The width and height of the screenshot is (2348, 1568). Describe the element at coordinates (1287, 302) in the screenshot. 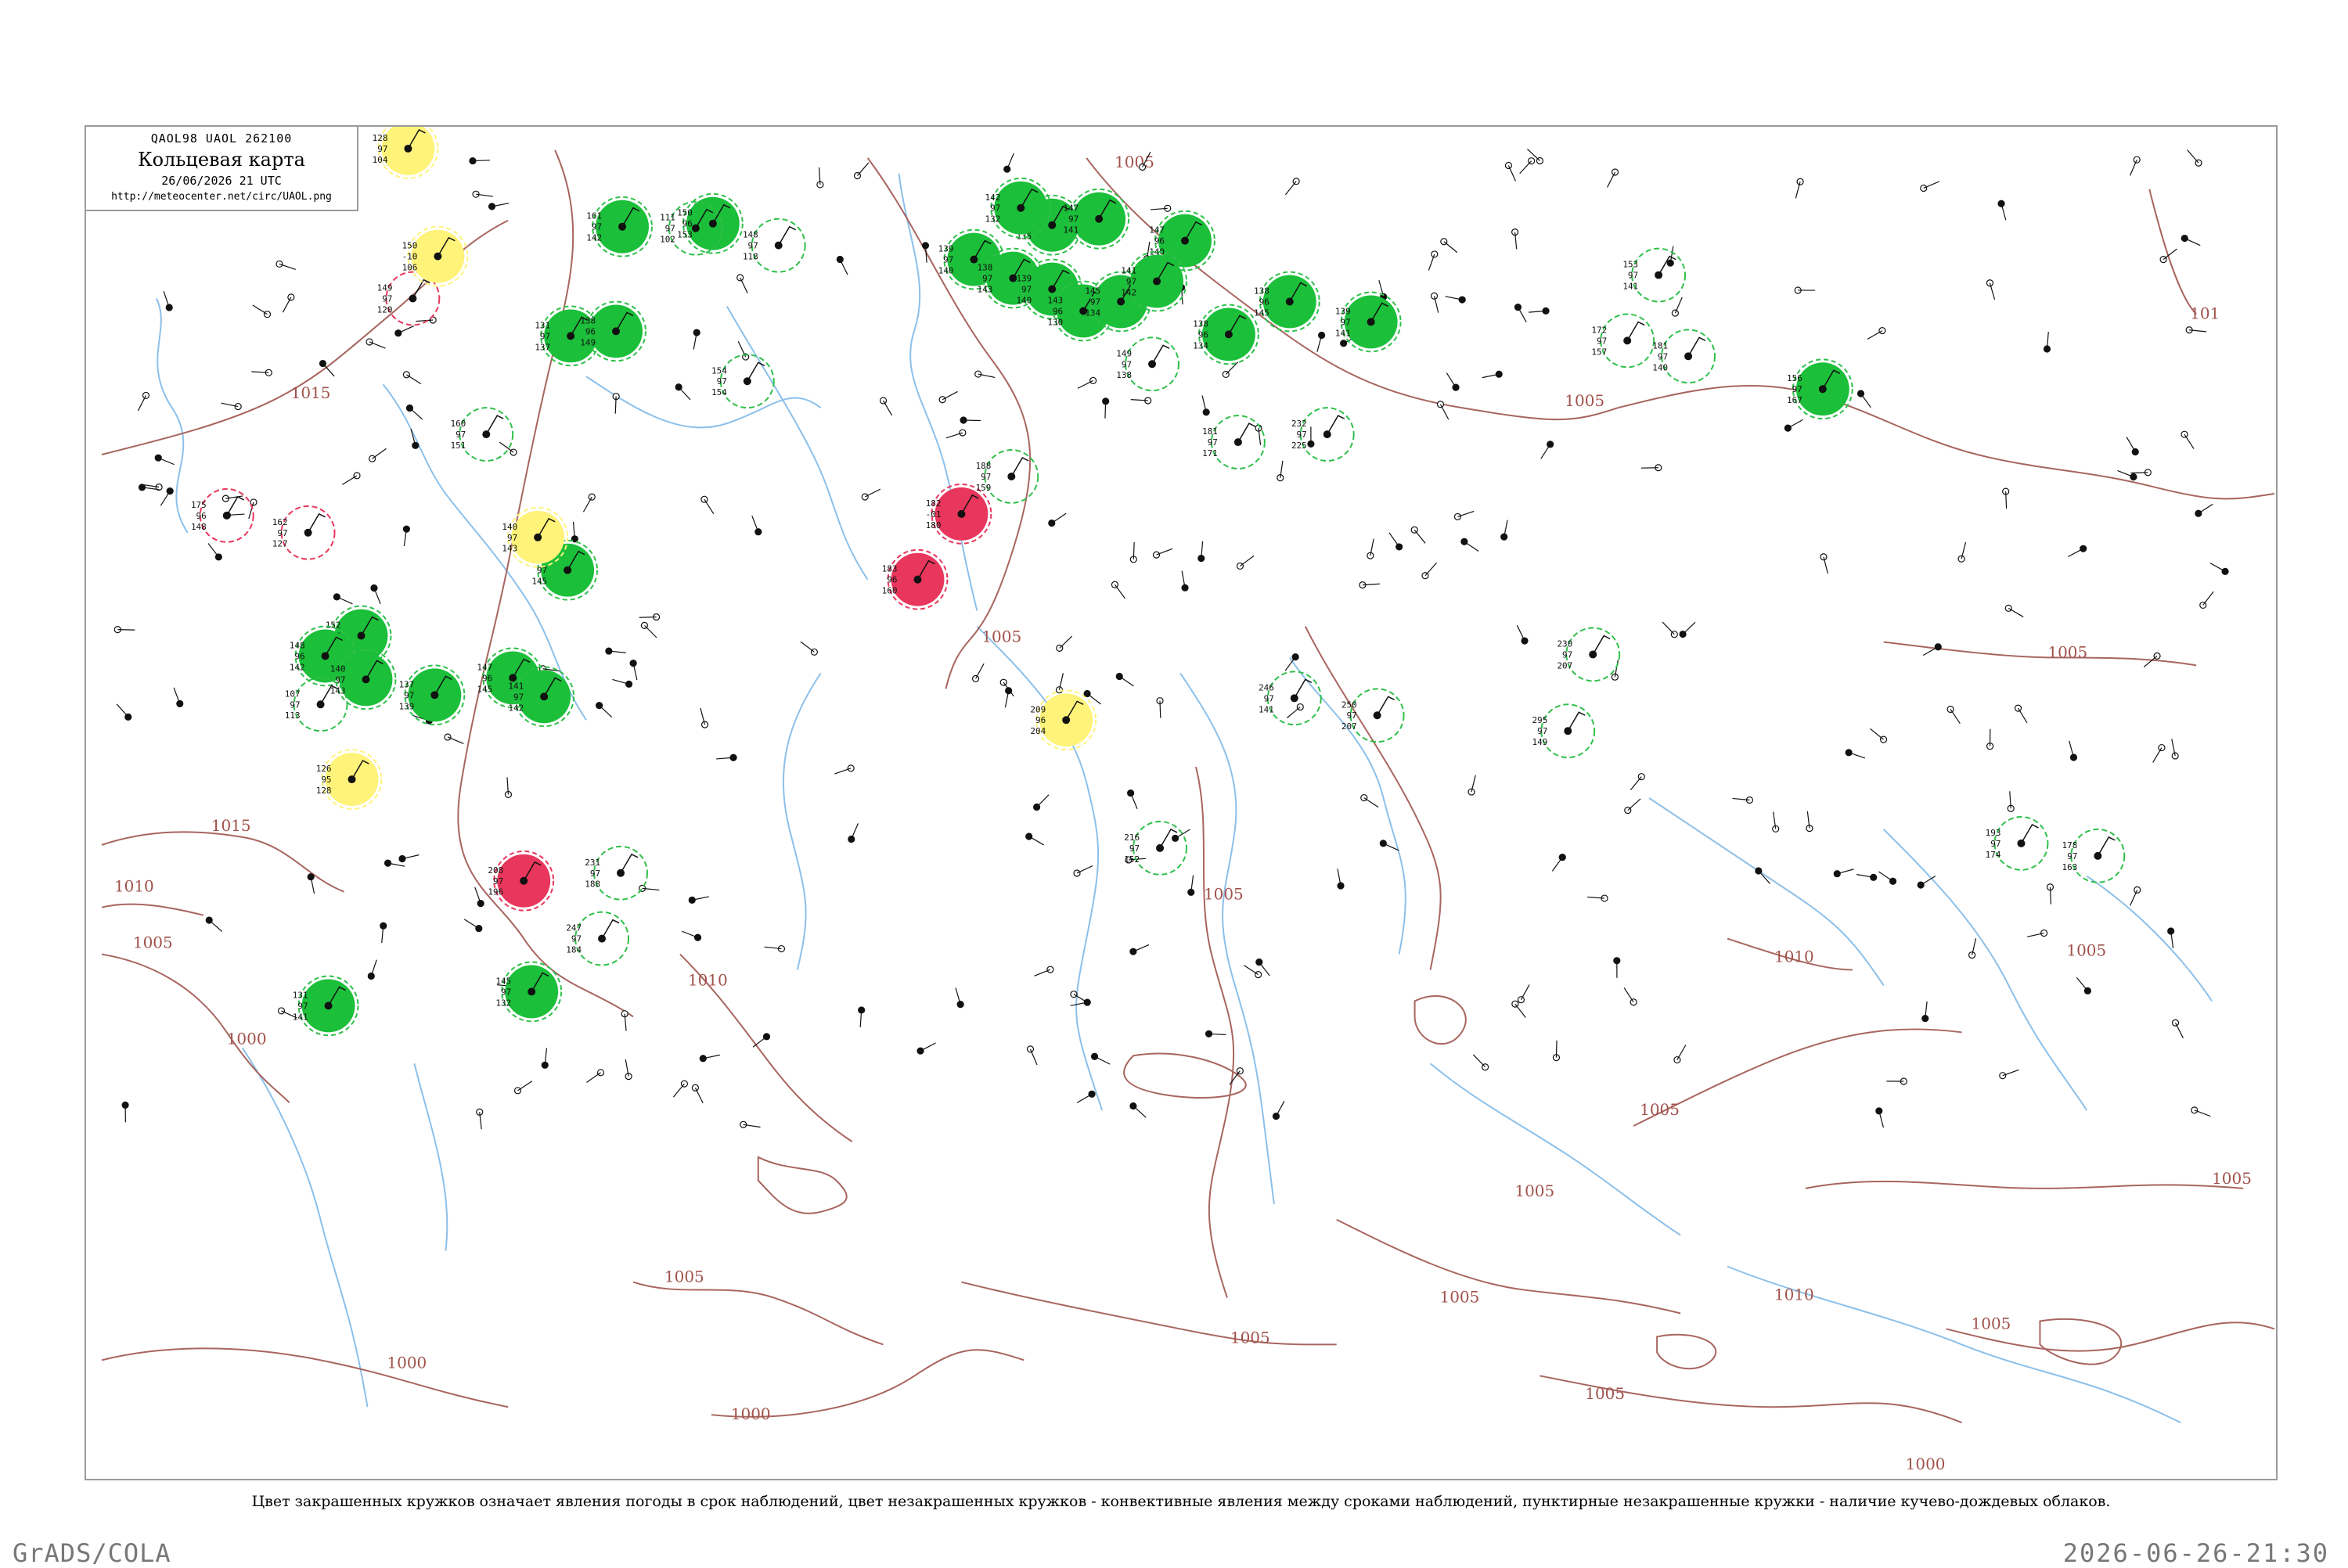

I see `weather-station: 13896145` at that location.